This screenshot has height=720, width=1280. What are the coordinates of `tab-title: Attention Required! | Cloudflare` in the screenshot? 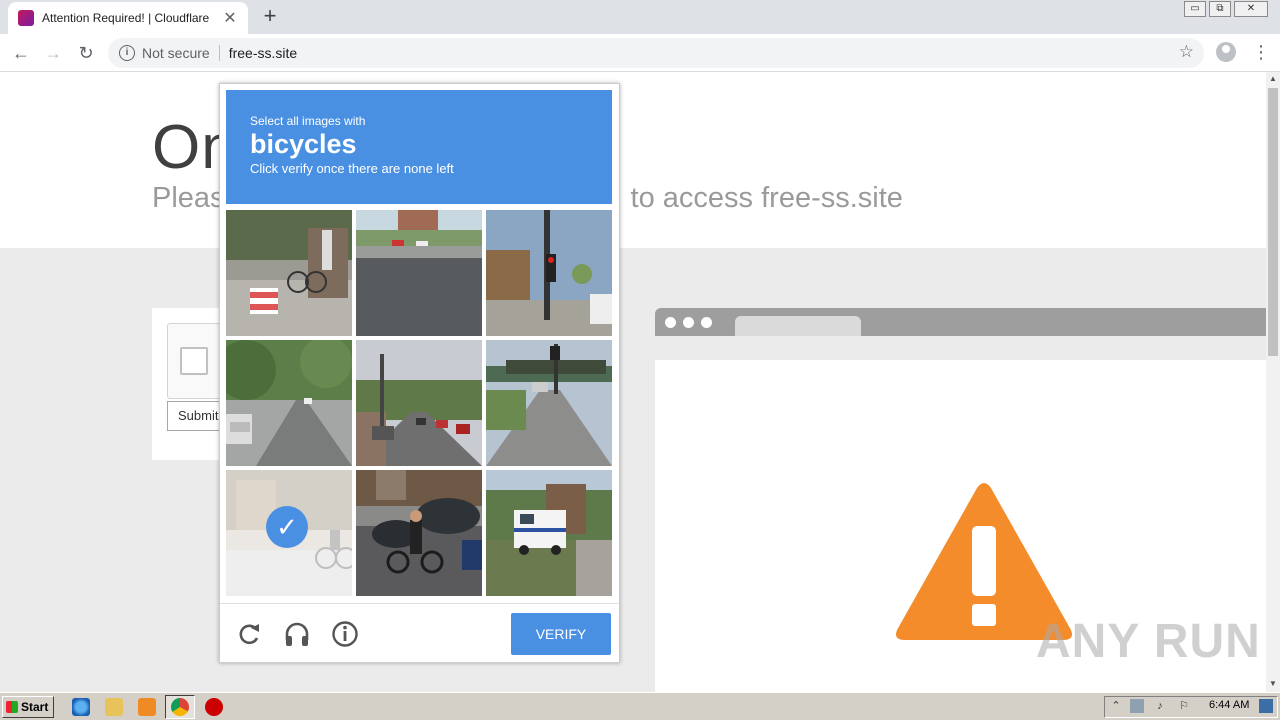 It's located at (126, 18).